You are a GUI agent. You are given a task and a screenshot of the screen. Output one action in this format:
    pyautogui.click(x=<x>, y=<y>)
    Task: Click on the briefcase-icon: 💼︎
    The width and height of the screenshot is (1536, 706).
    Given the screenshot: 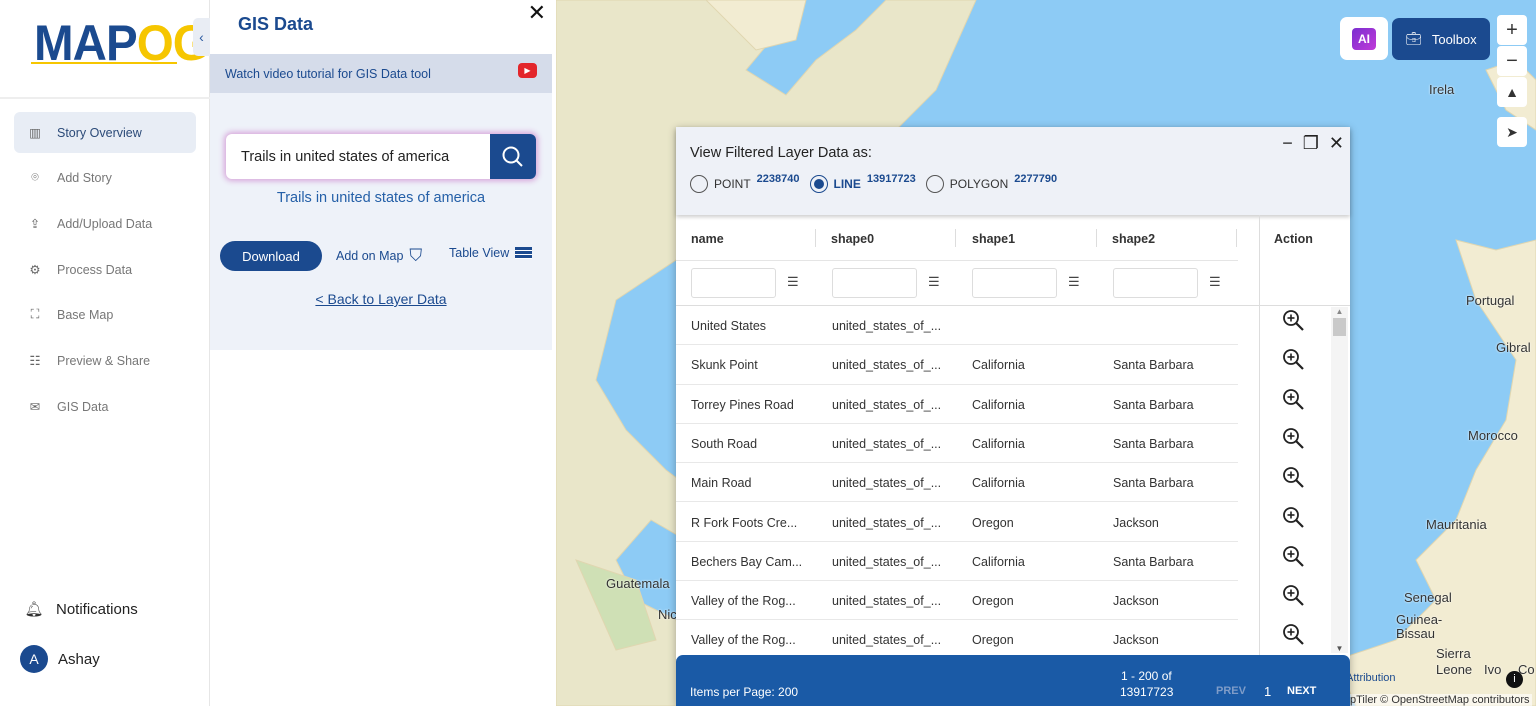 What is the action you would take?
    pyautogui.click(x=1413, y=38)
    